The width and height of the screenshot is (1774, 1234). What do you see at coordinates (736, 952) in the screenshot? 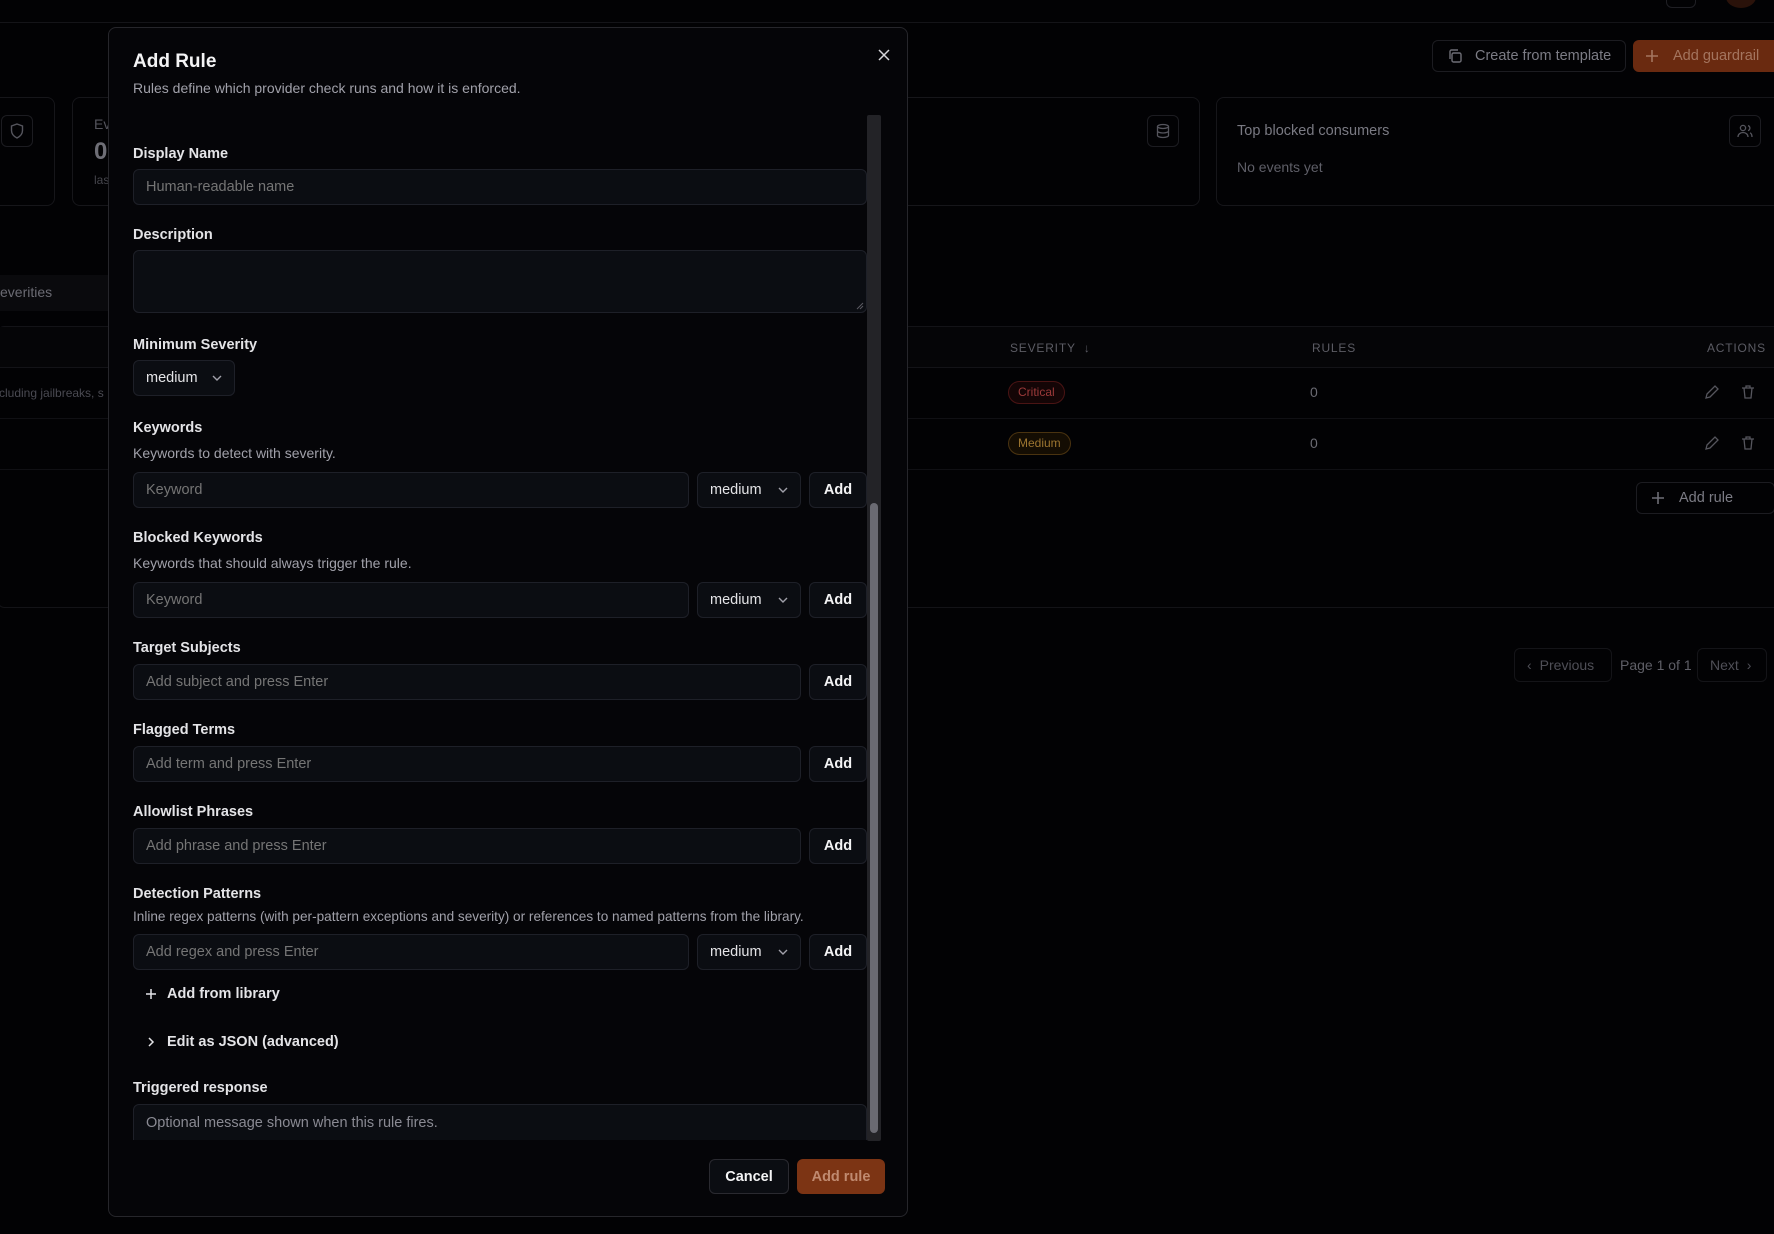
I see `regex-severity-value: medium` at bounding box center [736, 952].